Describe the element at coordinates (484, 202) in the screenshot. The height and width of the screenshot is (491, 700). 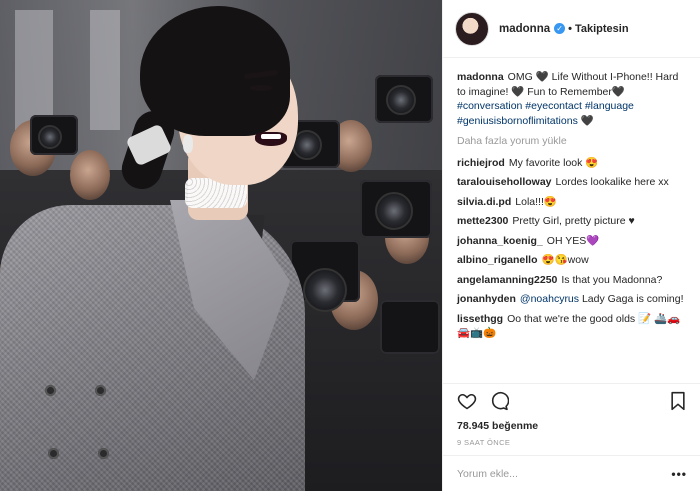
I see `comment-username: silvia.di.pd` at that location.